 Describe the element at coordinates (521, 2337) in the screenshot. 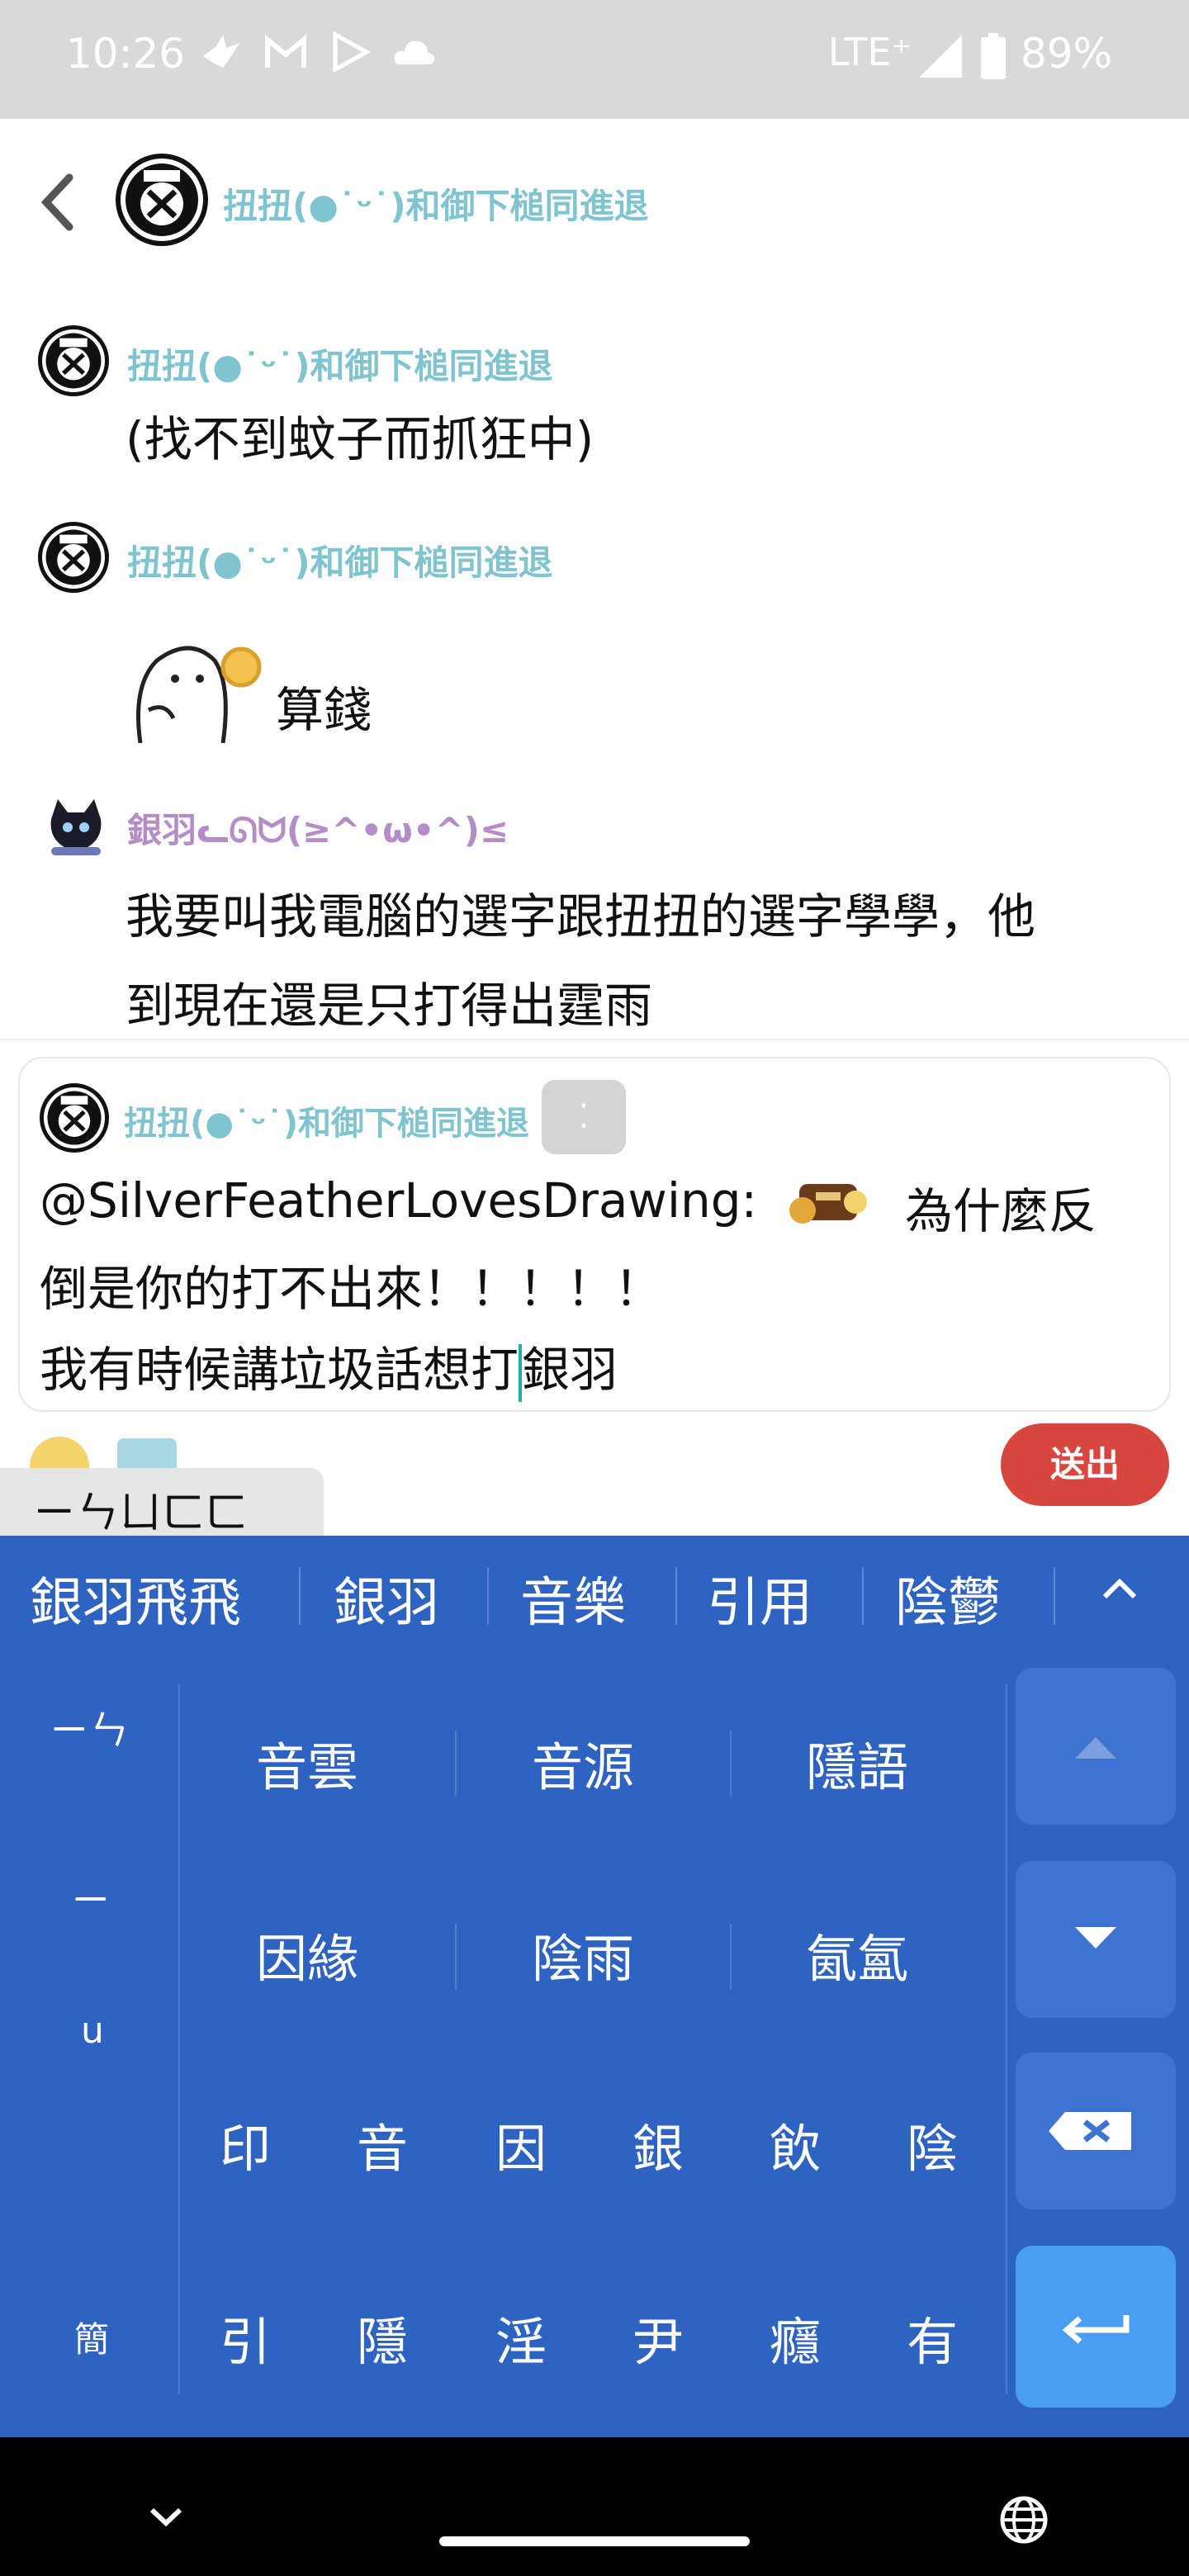

I see `char-key: 淫` at that location.